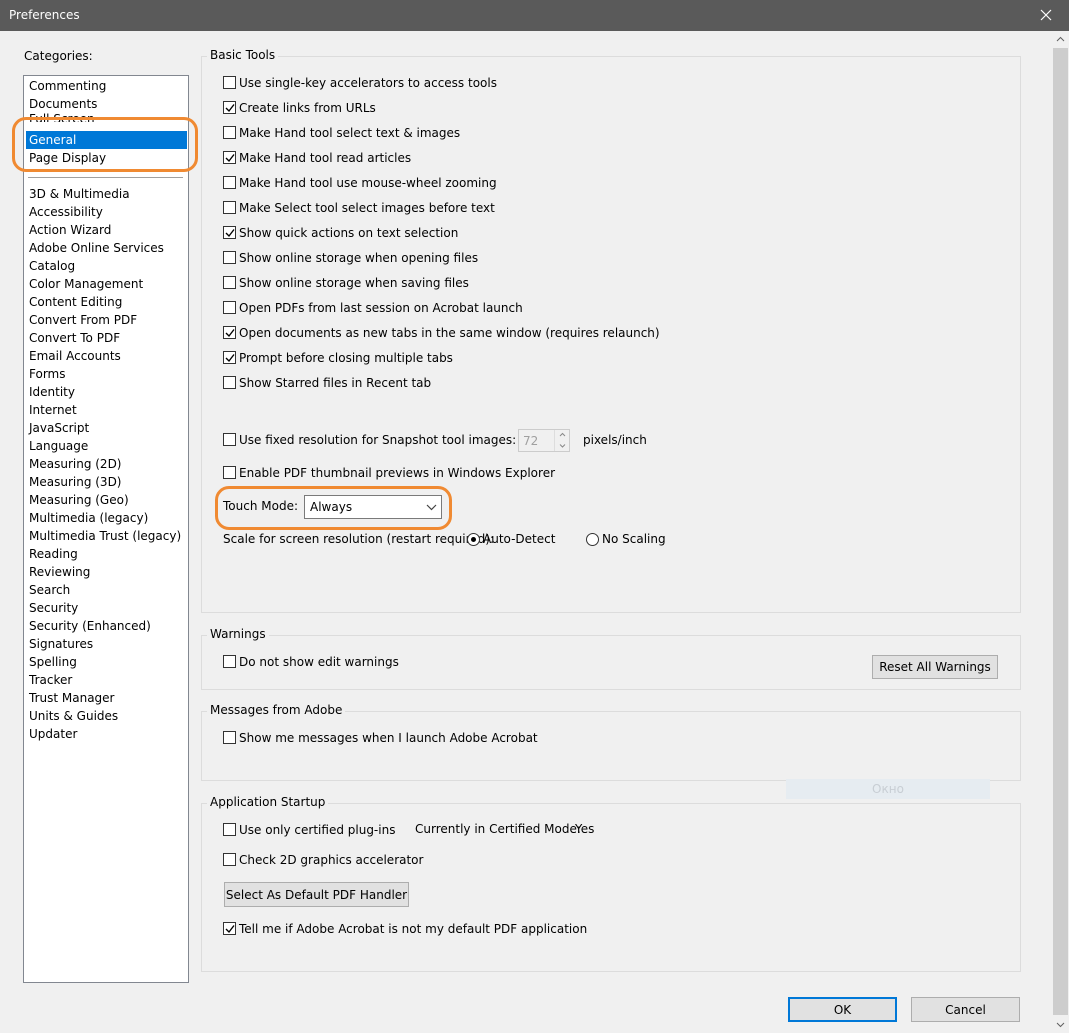 The width and height of the screenshot is (1069, 1033). What do you see at coordinates (106, 734) in the screenshot?
I see `category-item: Updater` at bounding box center [106, 734].